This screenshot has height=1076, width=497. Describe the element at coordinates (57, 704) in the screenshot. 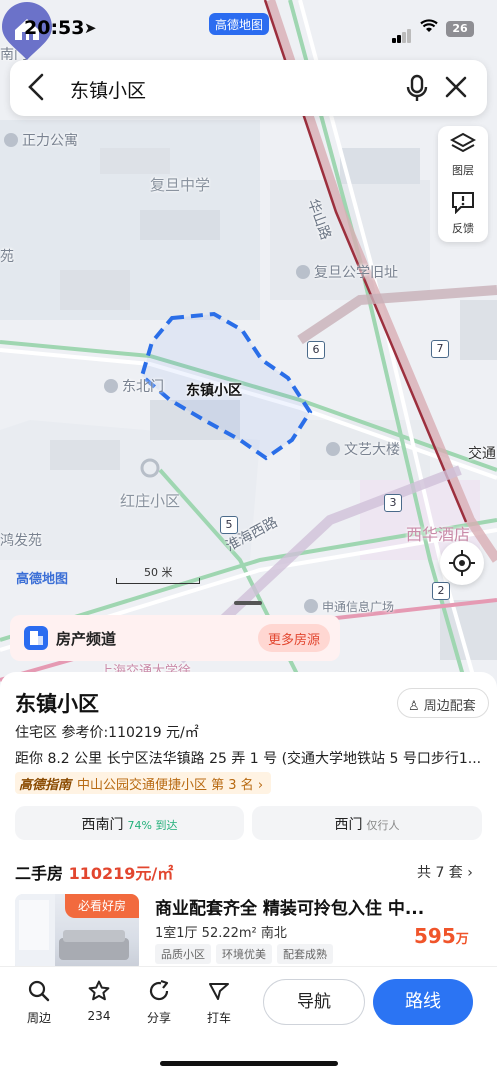

I see `place-name: 东镇小区` at that location.